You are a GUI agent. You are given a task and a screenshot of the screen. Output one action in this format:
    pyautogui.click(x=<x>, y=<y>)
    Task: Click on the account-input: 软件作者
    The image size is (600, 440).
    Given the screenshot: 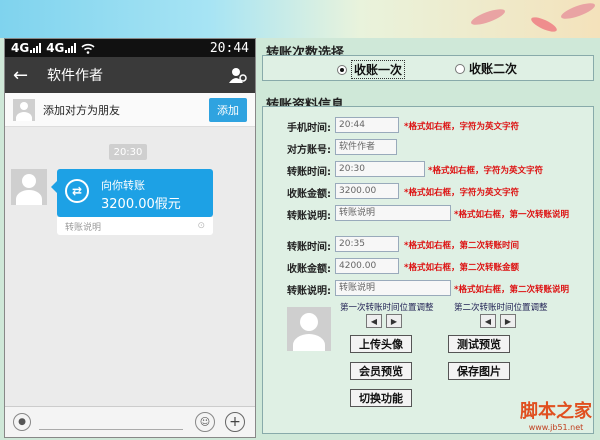 What is the action you would take?
    pyautogui.click(x=366, y=147)
    